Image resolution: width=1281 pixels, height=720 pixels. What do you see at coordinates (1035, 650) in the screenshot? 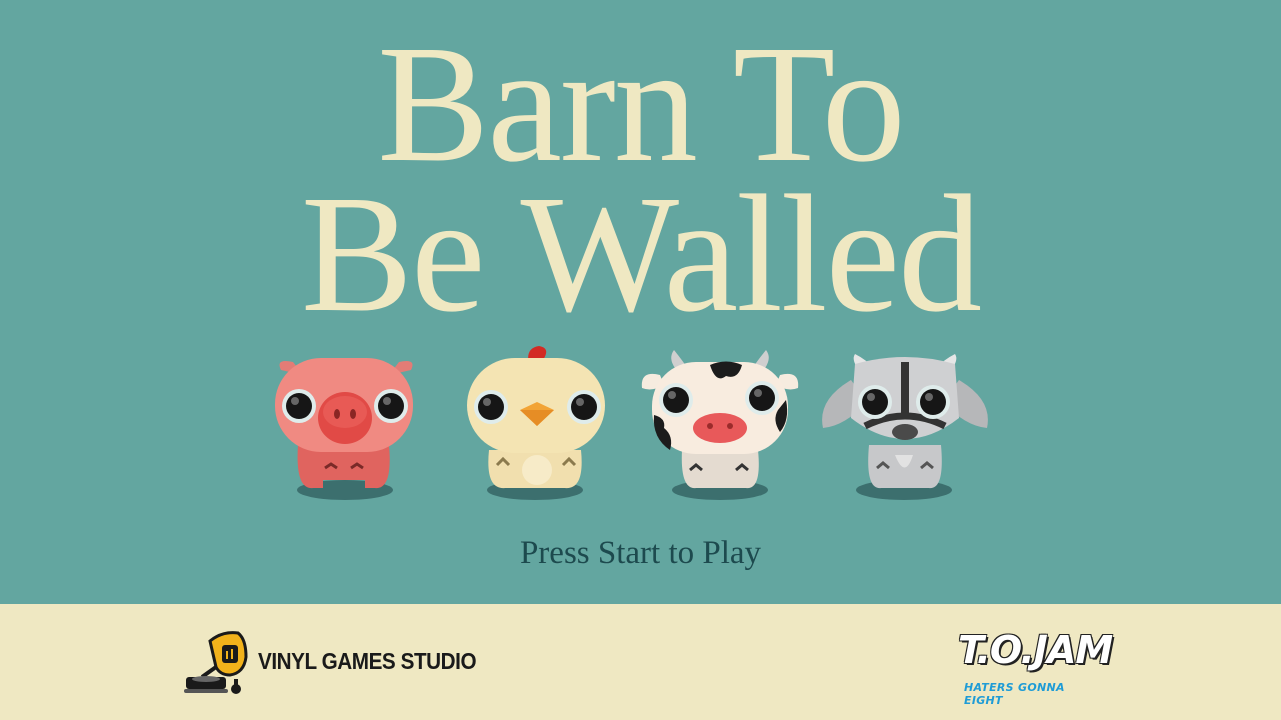
I see `jam-title: T.O.JAM` at bounding box center [1035, 650].